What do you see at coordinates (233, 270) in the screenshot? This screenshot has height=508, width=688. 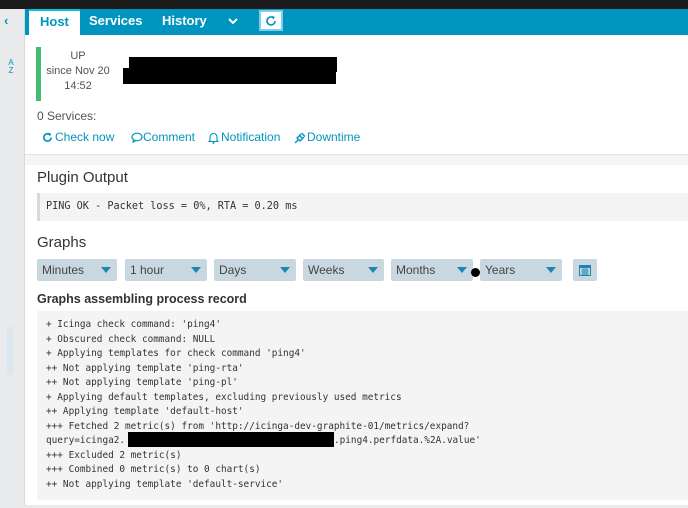 I see `days-select-label: Days` at bounding box center [233, 270].